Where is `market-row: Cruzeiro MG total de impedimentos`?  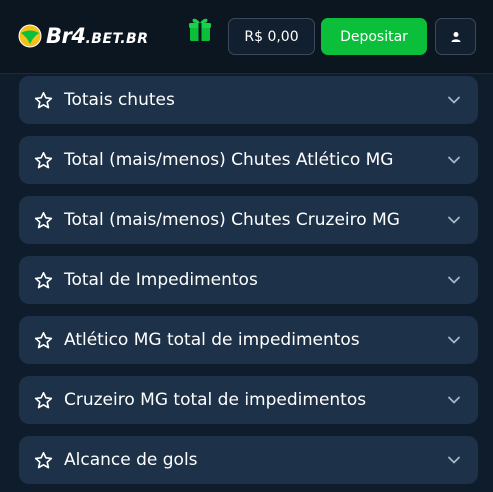
market-row: Cruzeiro MG total de impedimentos is located at coordinates (248, 400).